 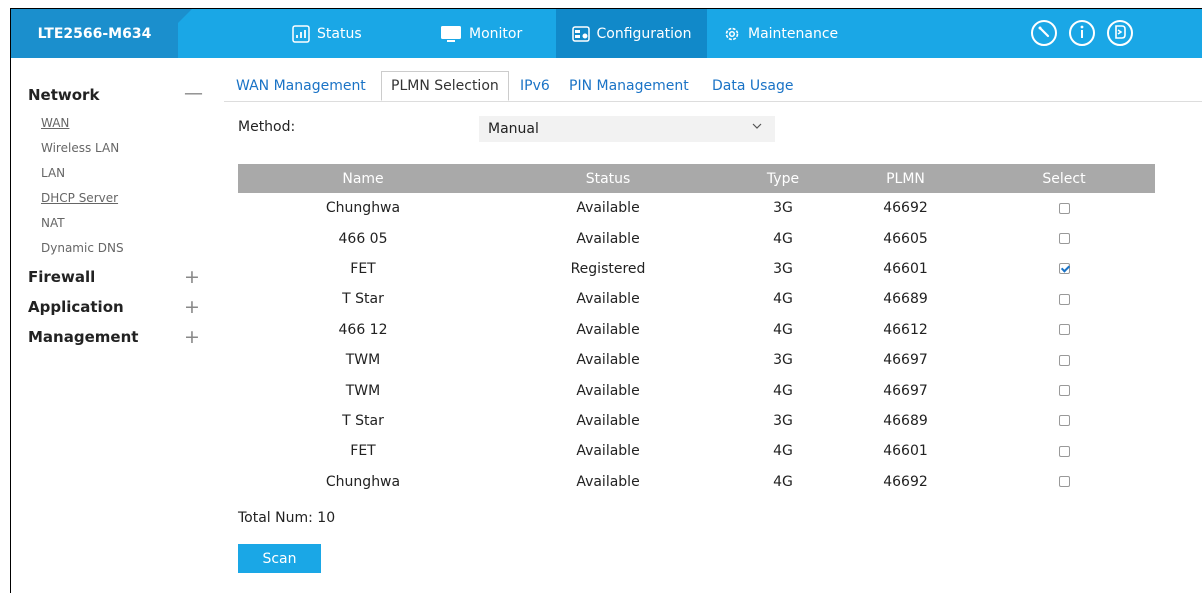 I want to click on tab-ipv6: IPv6, so click(x=535, y=86).